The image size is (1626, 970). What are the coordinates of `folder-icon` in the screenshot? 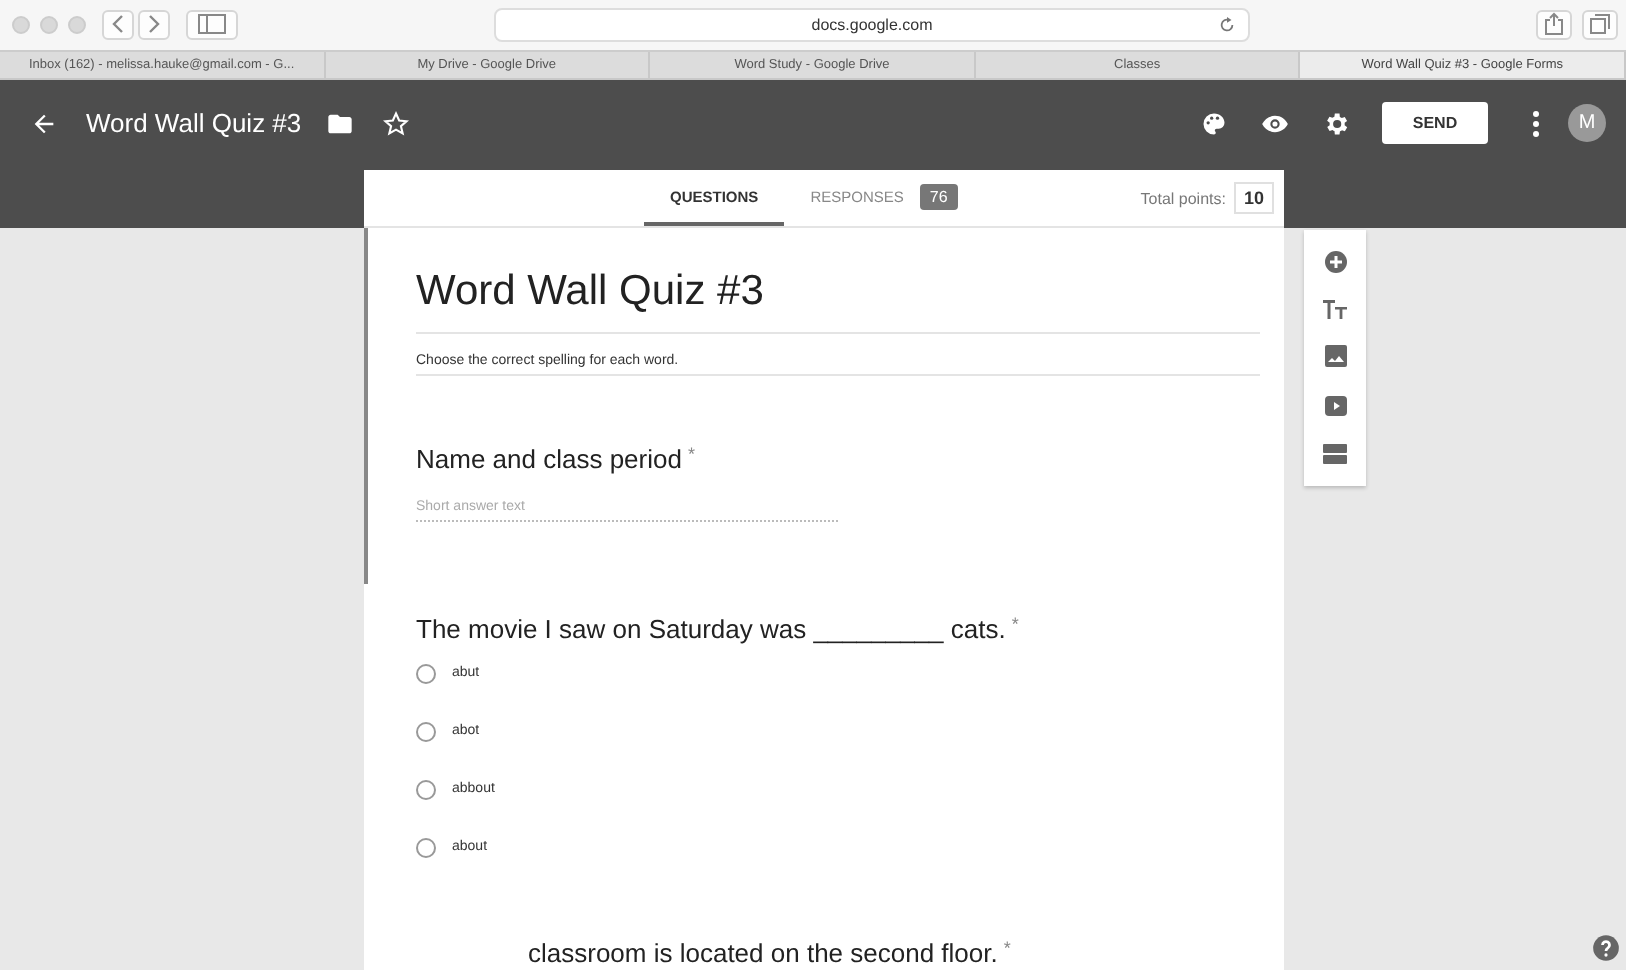 It's located at (339, 123).